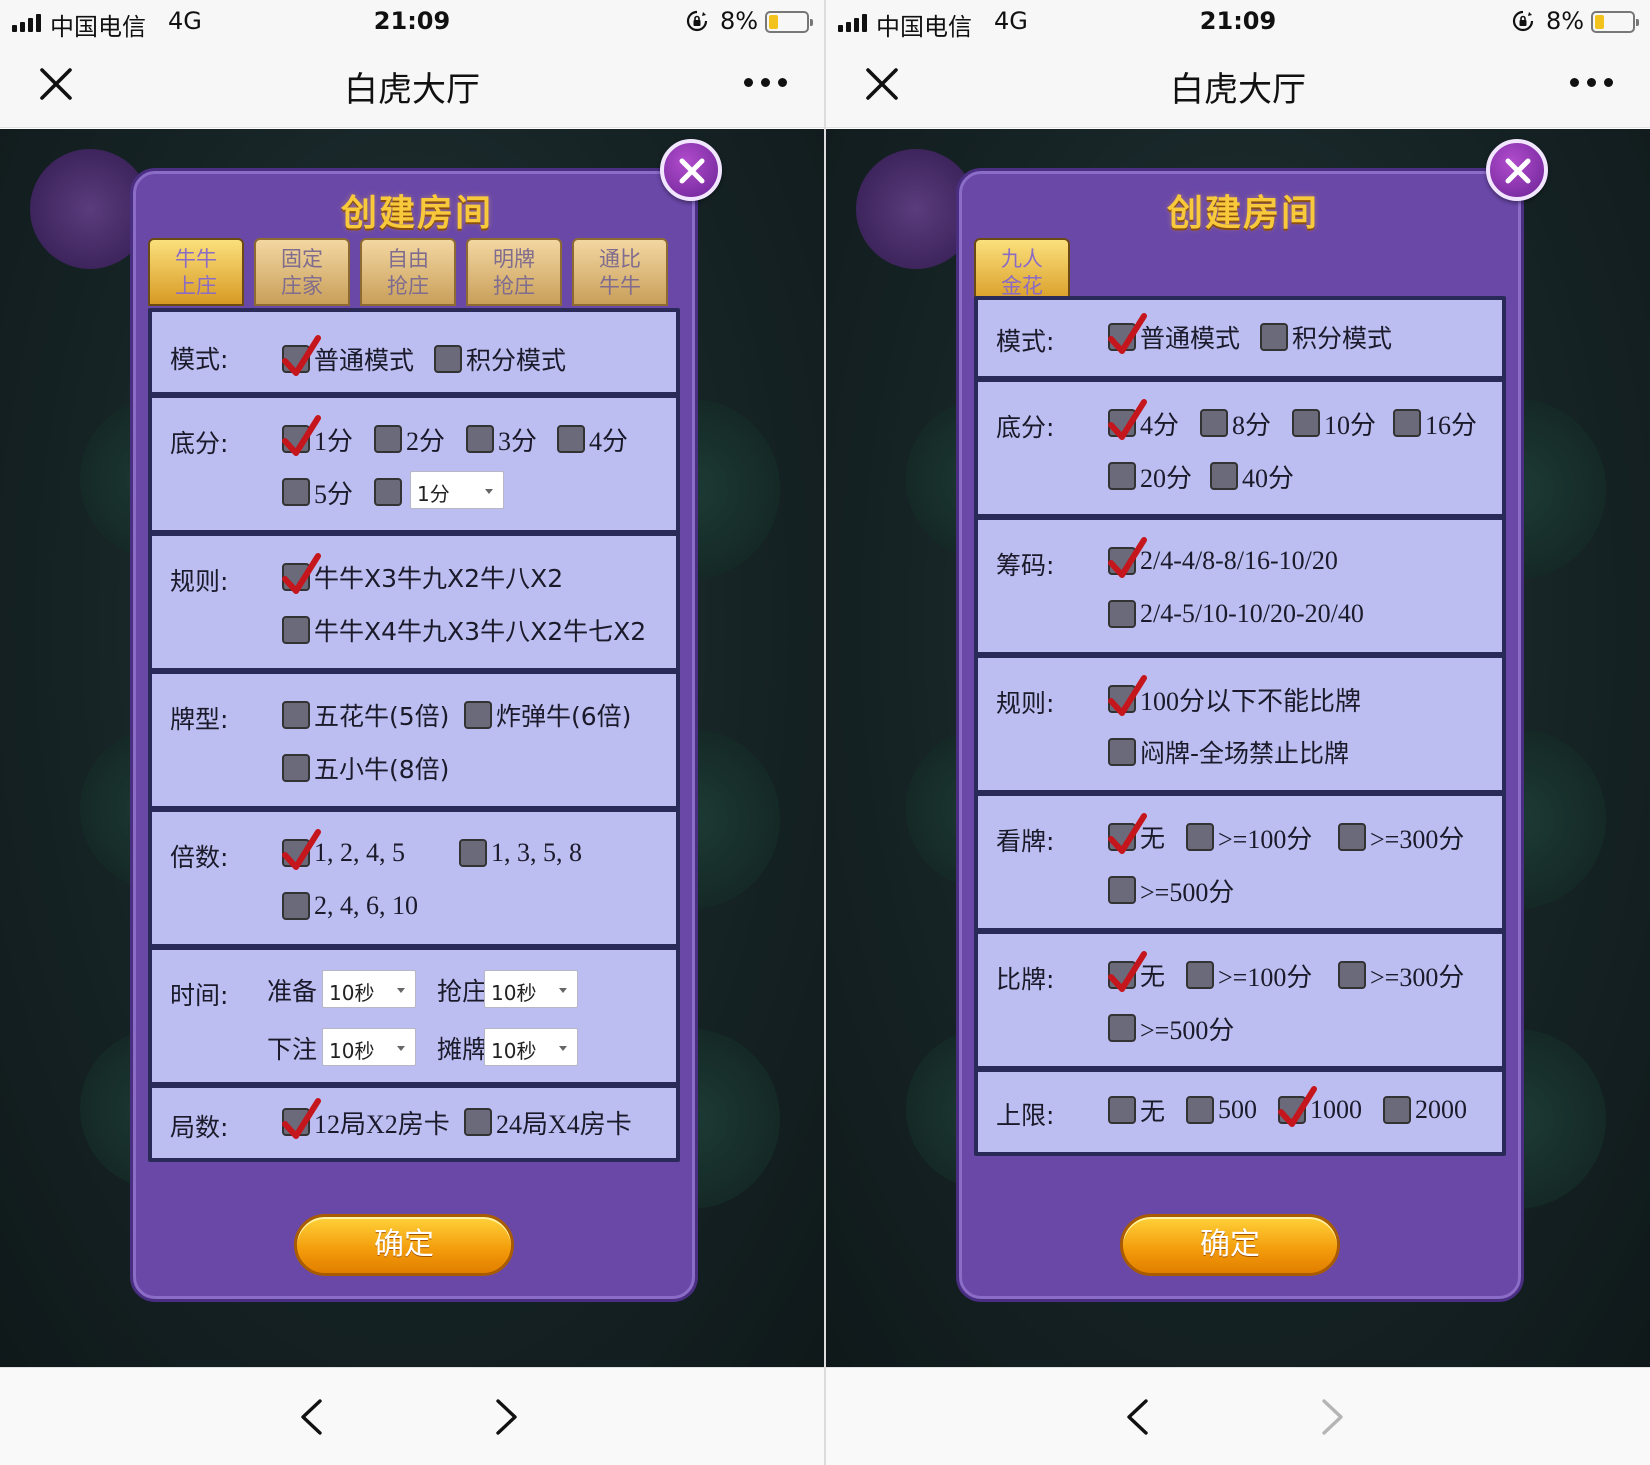 Image resolution: width=1650 pixels, height=1465 pixels. Describe the element at coordinates (408, 272) in the screenshot. I see `tab-game-type: 自由 抢庄` at that location.